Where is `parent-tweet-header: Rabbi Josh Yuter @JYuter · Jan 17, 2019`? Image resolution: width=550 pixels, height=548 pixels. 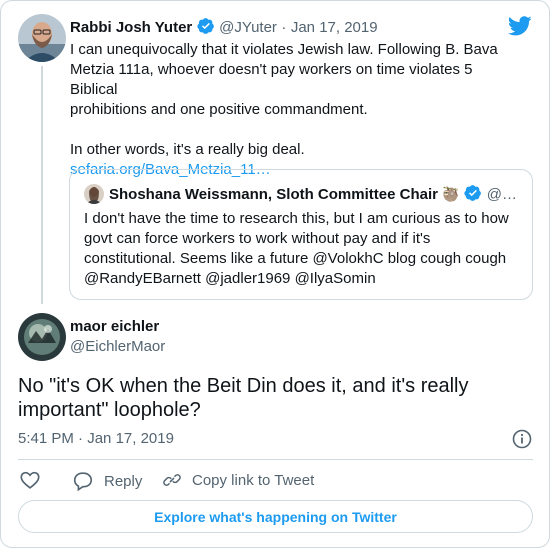
parent-tweet-header: Rabbi Josh Yuter @JYuter · Jan 17, 2019 is located at coordinates (224, 27).